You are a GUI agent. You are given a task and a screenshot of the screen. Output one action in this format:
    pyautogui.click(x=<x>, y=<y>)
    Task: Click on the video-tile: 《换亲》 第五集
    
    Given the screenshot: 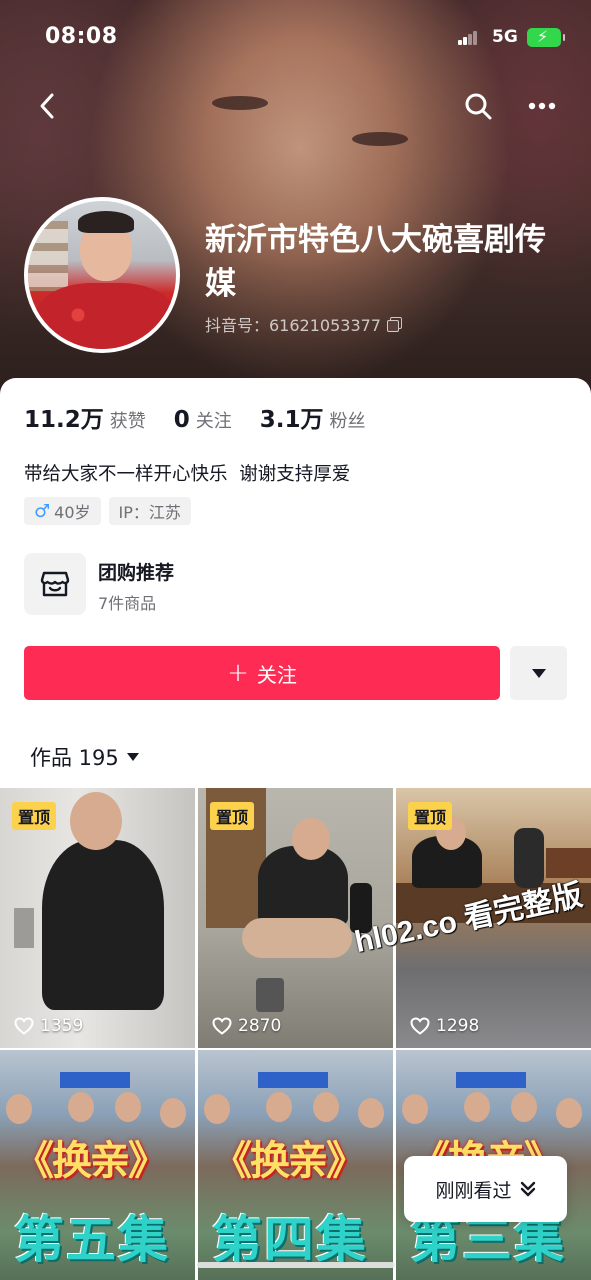 What is the action you would take?
    pyautogui.click(x=97, y=1165)
    